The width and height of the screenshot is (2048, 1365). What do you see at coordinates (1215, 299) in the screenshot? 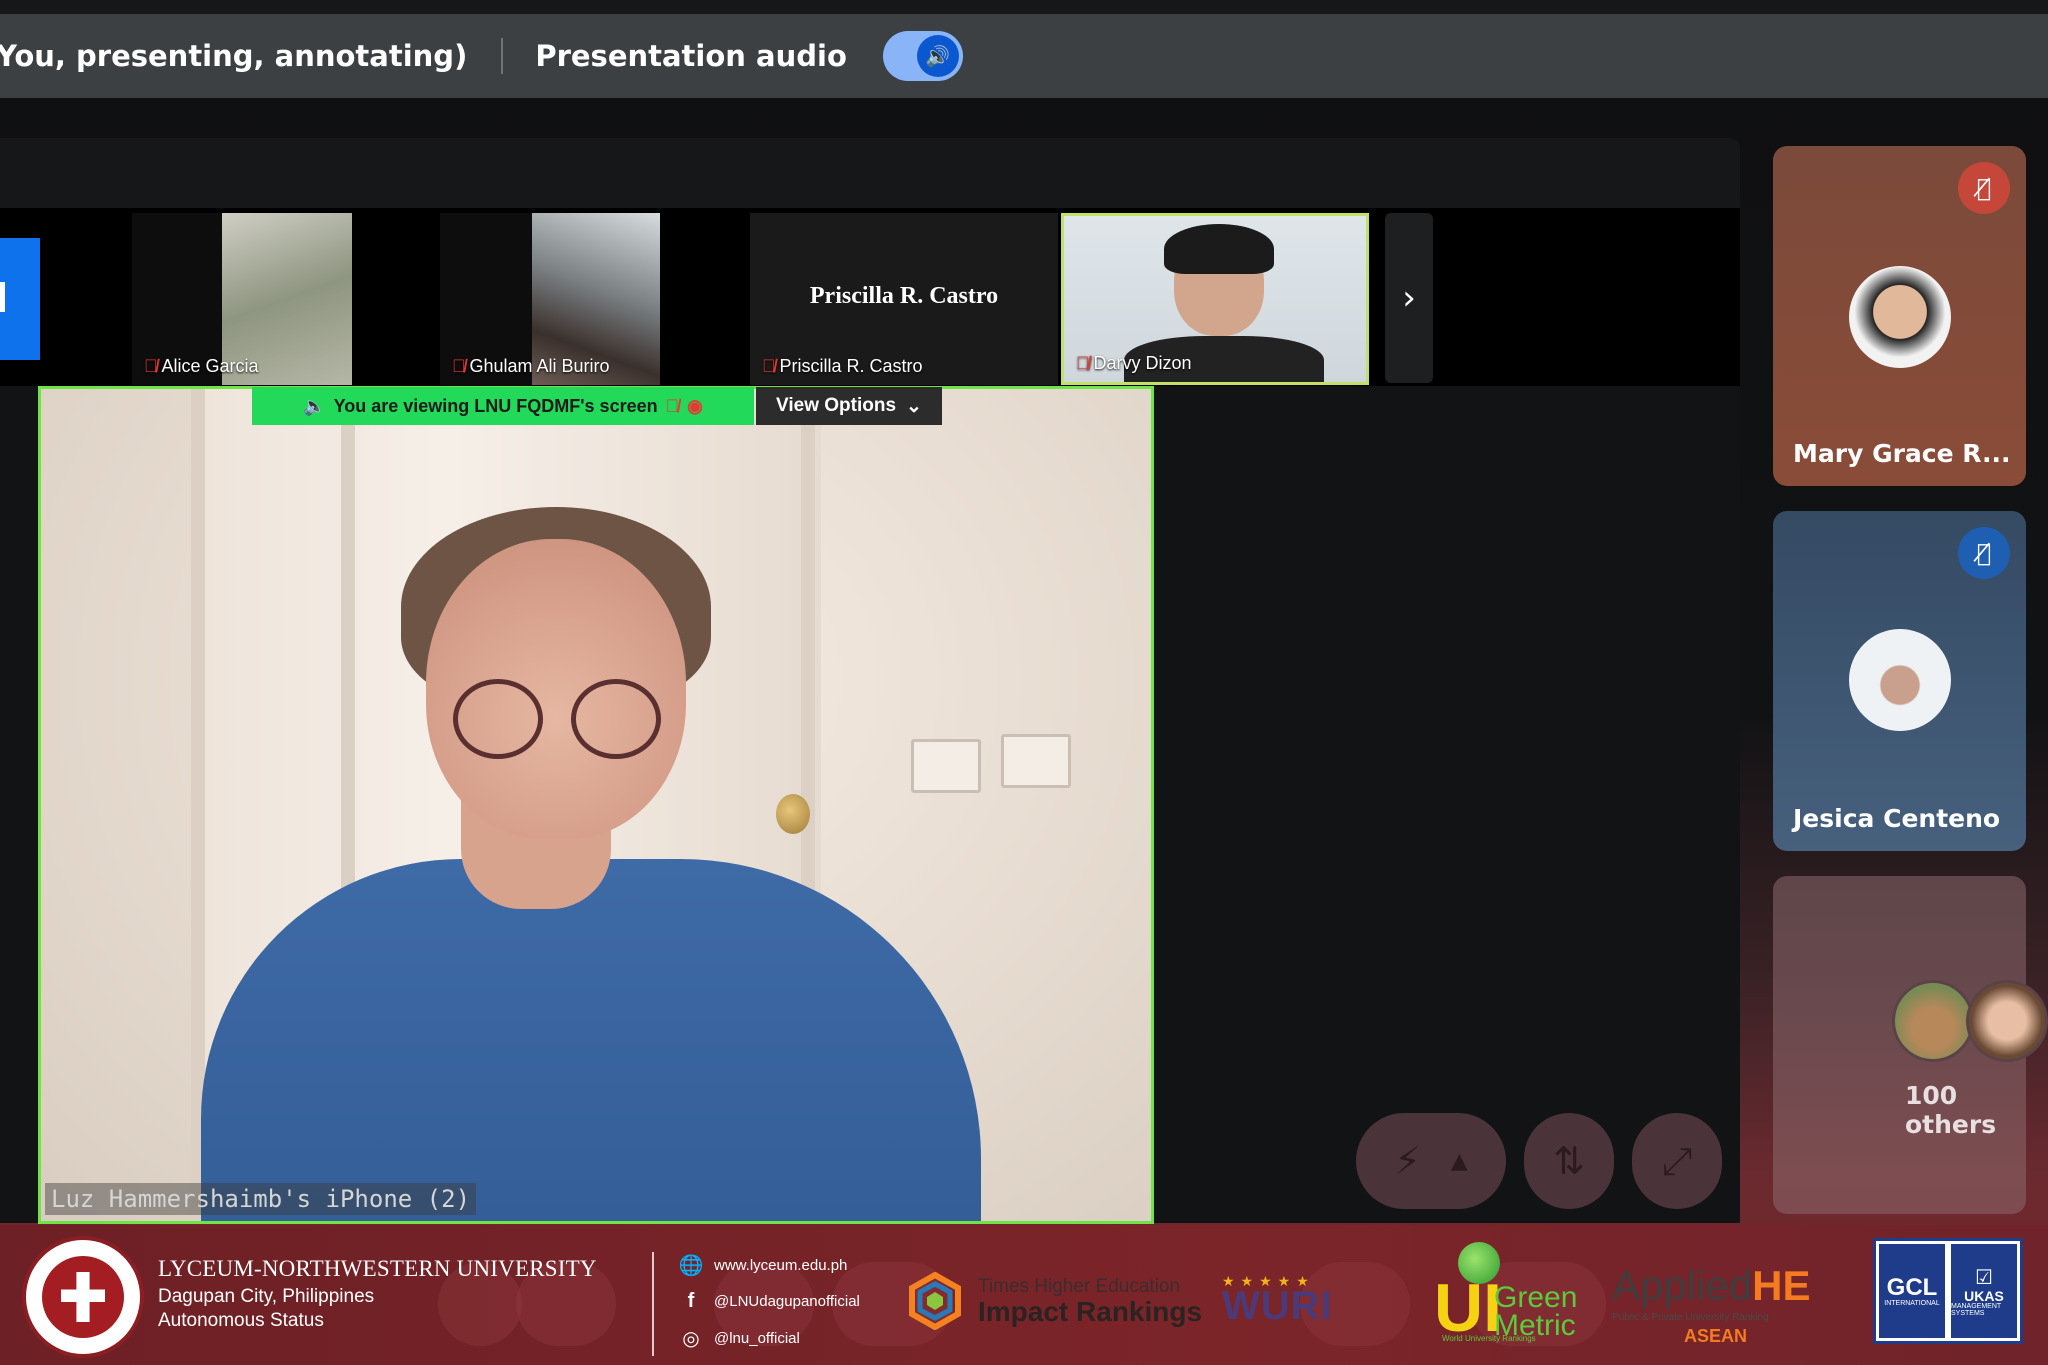
I see `video-tile-darvy-dizon: 🎙̸ Darvy Dizon` at bounding box center [1215, 299].